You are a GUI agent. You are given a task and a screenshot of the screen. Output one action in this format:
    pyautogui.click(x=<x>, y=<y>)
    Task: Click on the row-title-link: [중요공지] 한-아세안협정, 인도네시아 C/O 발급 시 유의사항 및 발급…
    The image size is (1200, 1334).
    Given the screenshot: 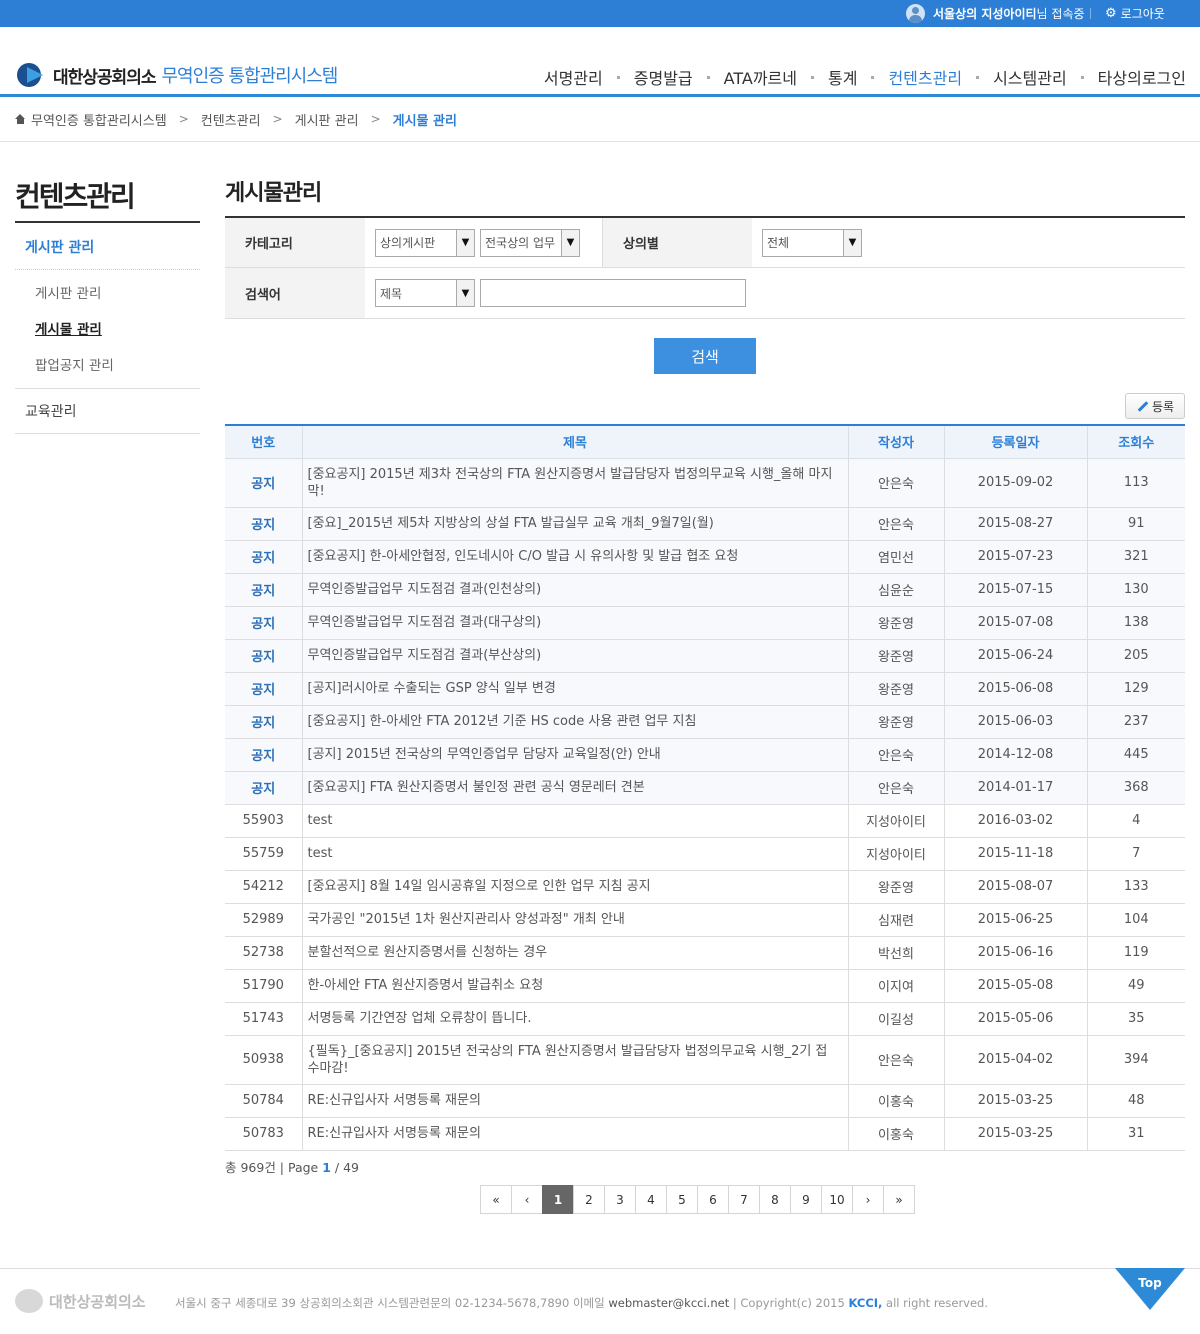 What is the action you would take?
    pyautogui.click(x=574, y=557)
    